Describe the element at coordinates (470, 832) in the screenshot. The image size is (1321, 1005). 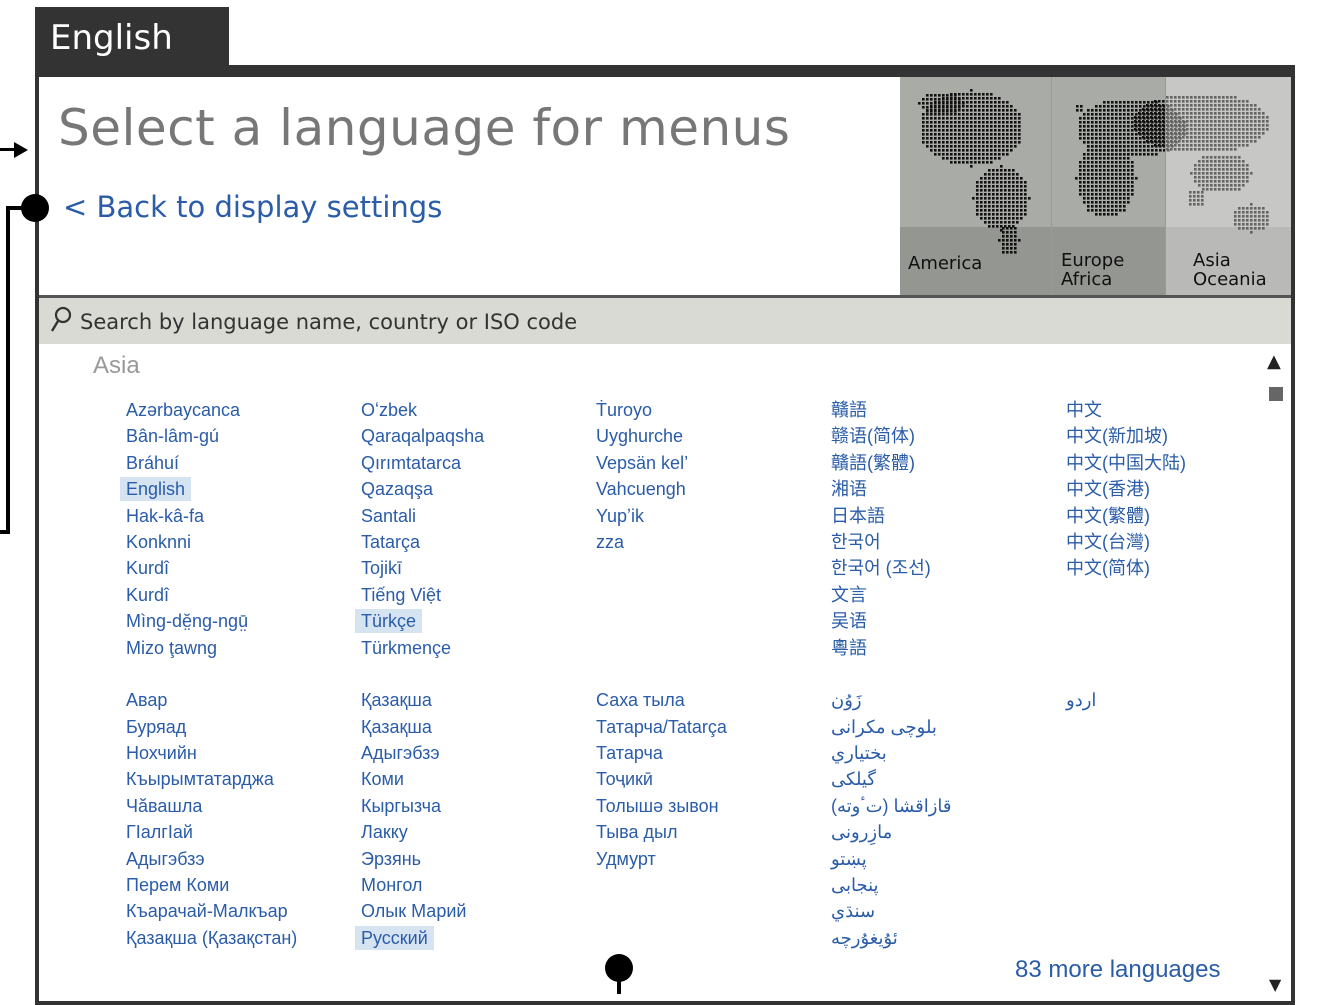
I see `language-item: Лакку` at that location.